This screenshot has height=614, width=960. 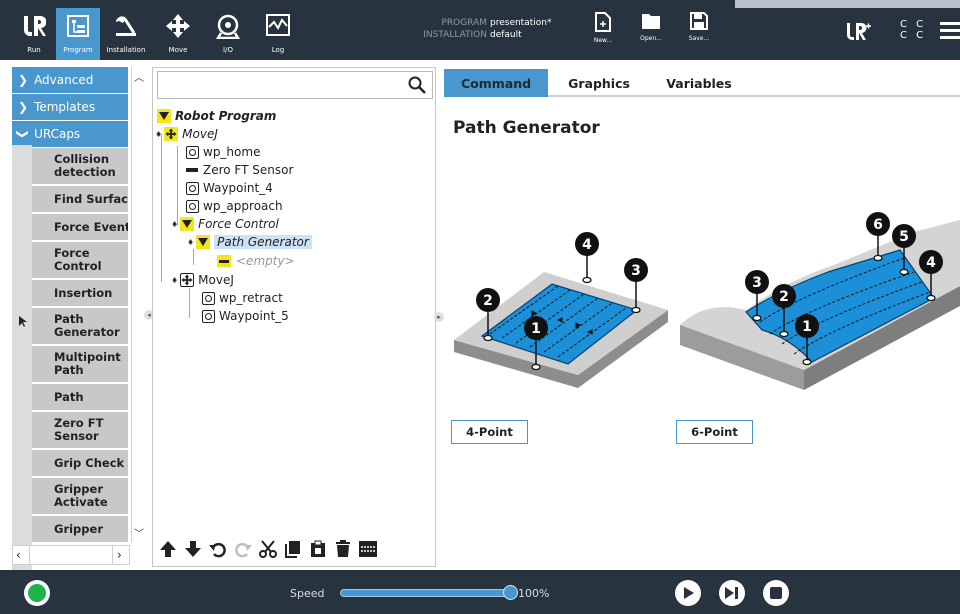 What do you see at coordinates (171, 134) in the screenshot?
I see `move-node-icon` at bounding box center [171, 134].